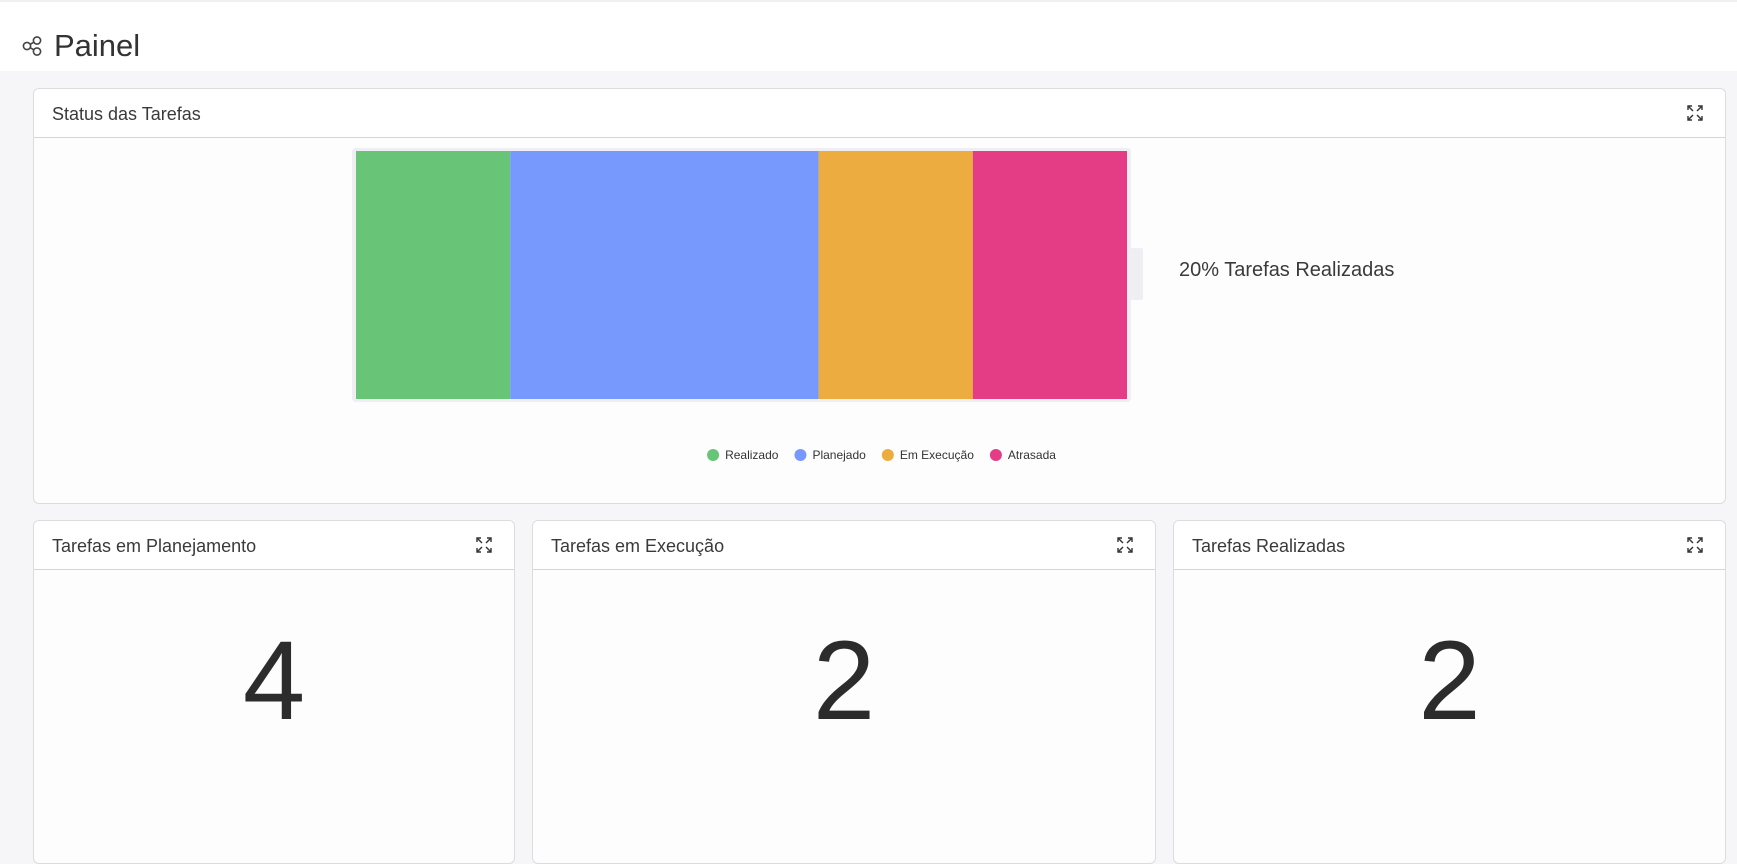  I want to click on legend-item-label: Em Execução, so click(937, 455).